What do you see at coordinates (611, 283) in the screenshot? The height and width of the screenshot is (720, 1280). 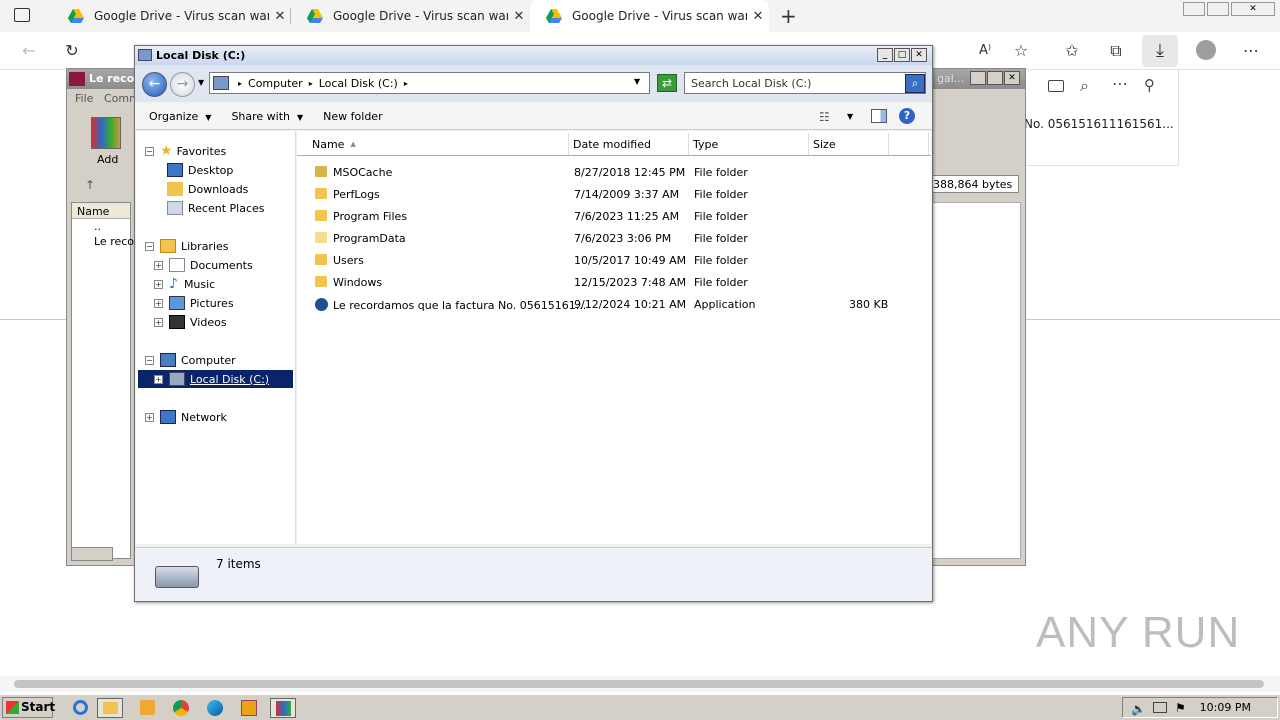 I see `file-row: Windows 12/15/2023 7:48 AM File folder` at bounding box center [611, 283].